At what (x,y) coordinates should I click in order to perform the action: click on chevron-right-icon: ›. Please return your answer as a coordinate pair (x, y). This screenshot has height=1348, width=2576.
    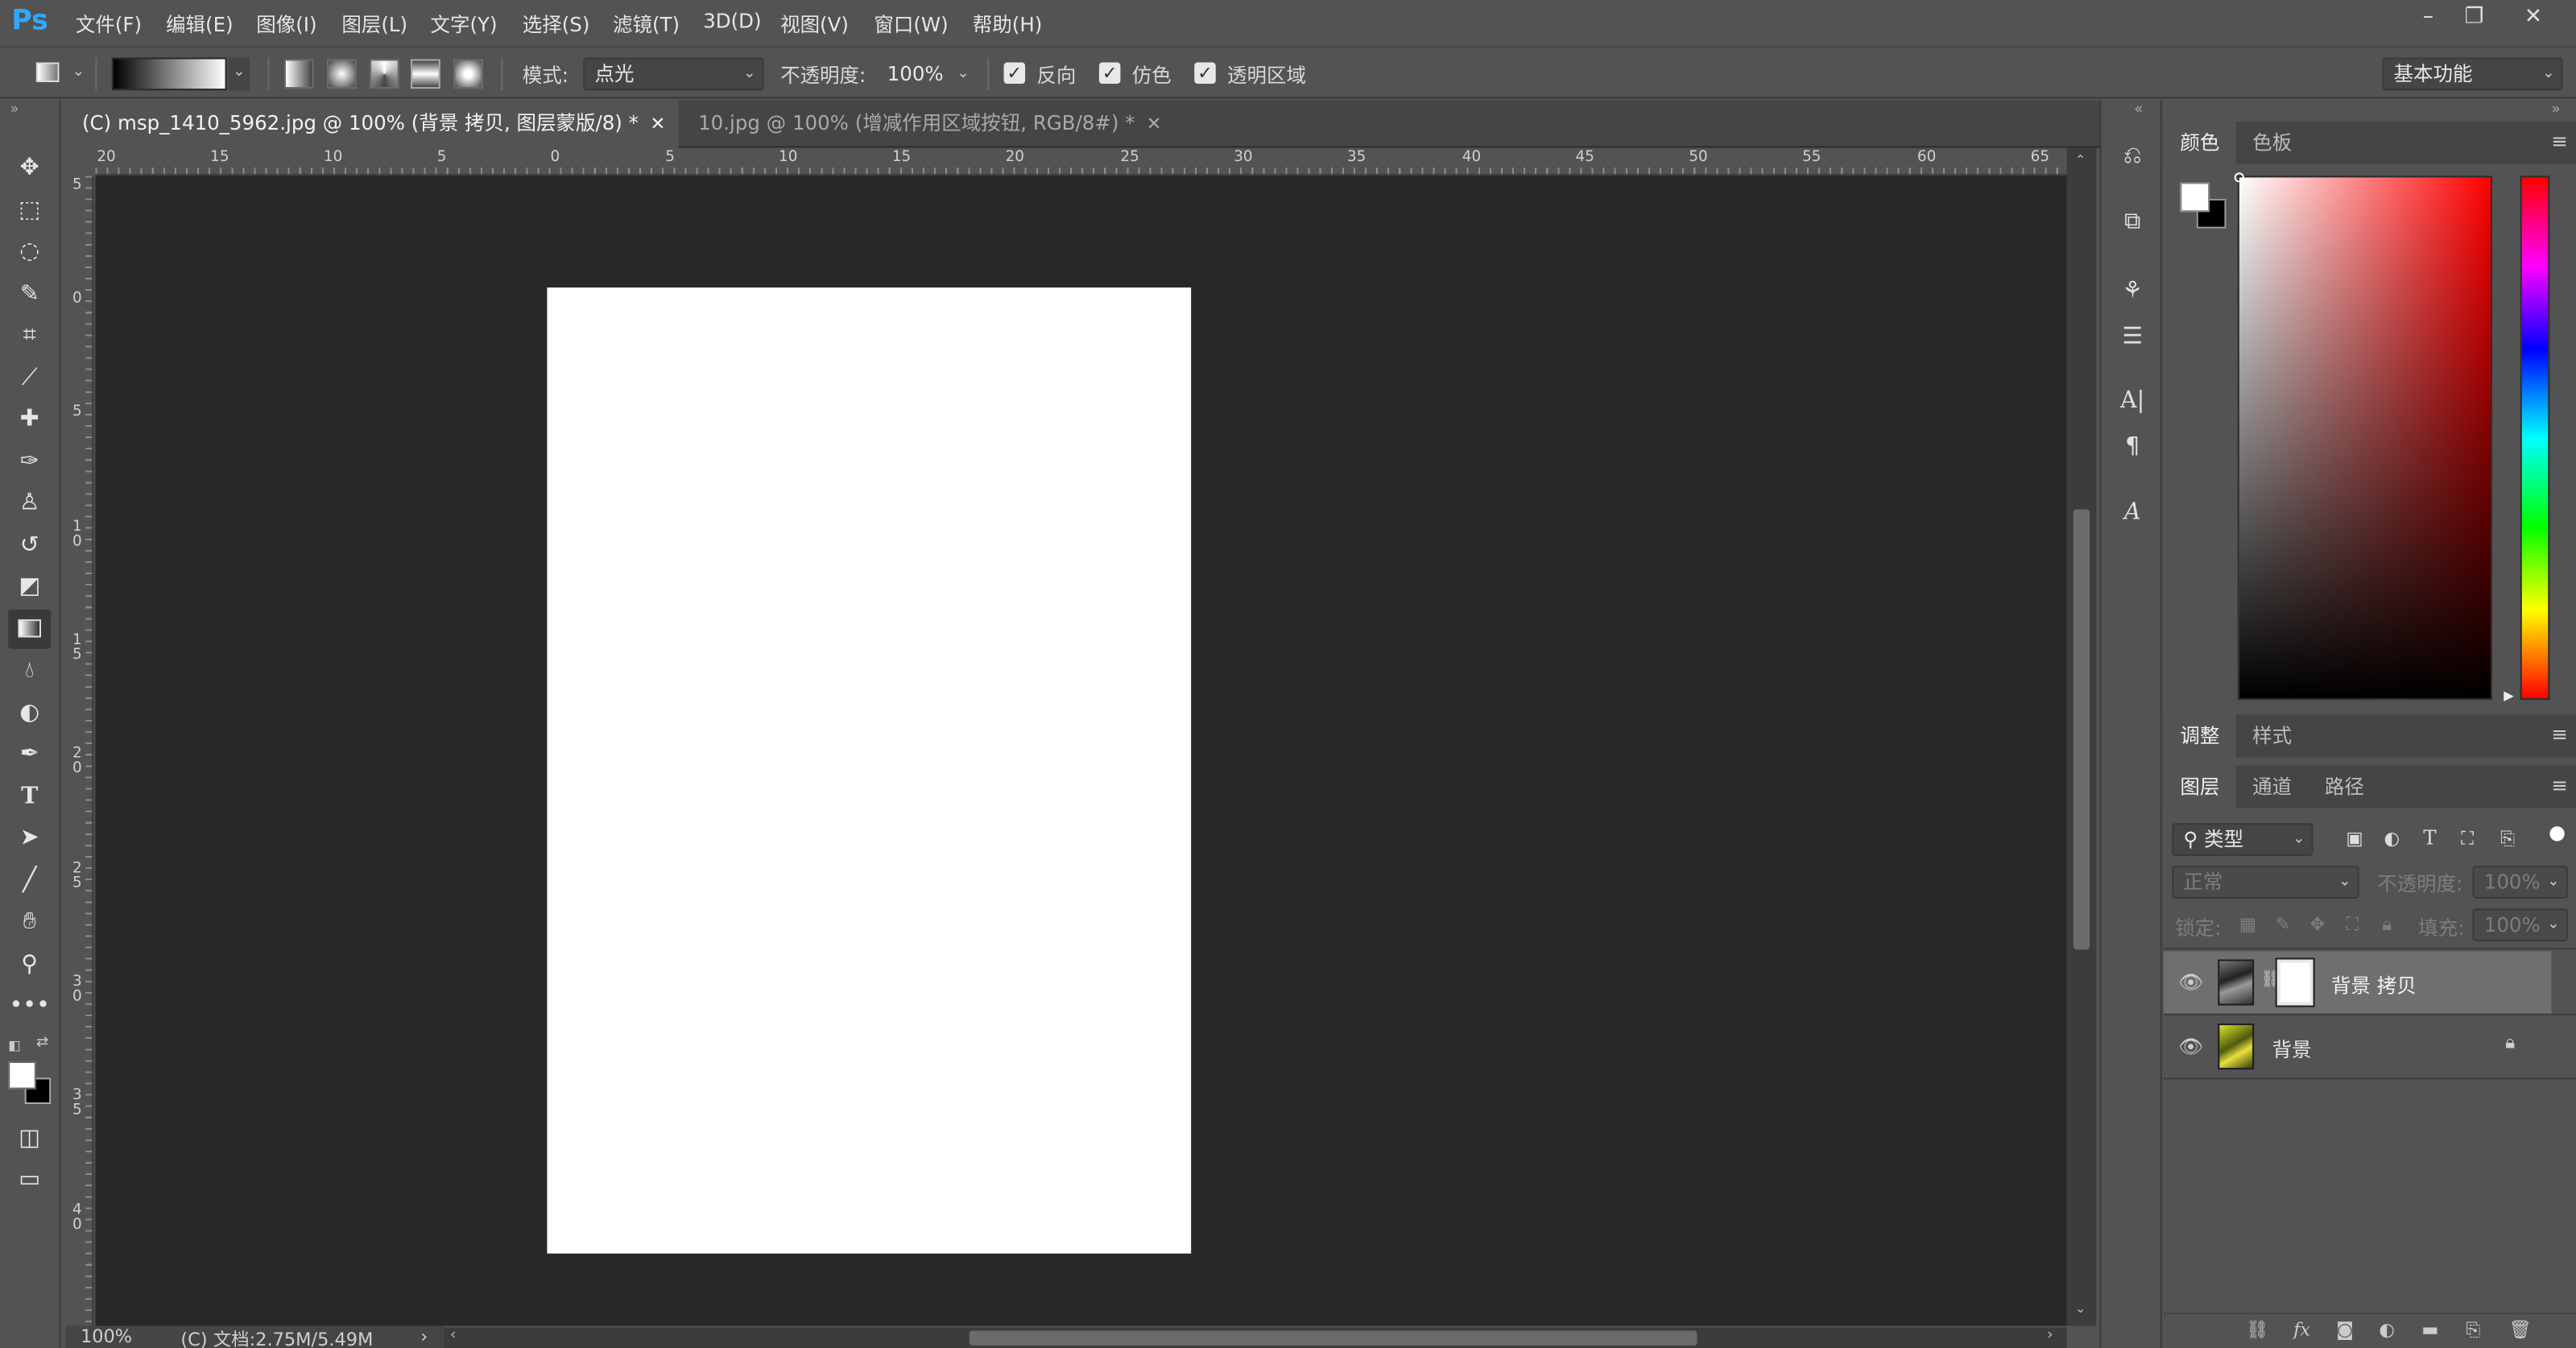
    Looking at the image, I should click on (424, 1336).